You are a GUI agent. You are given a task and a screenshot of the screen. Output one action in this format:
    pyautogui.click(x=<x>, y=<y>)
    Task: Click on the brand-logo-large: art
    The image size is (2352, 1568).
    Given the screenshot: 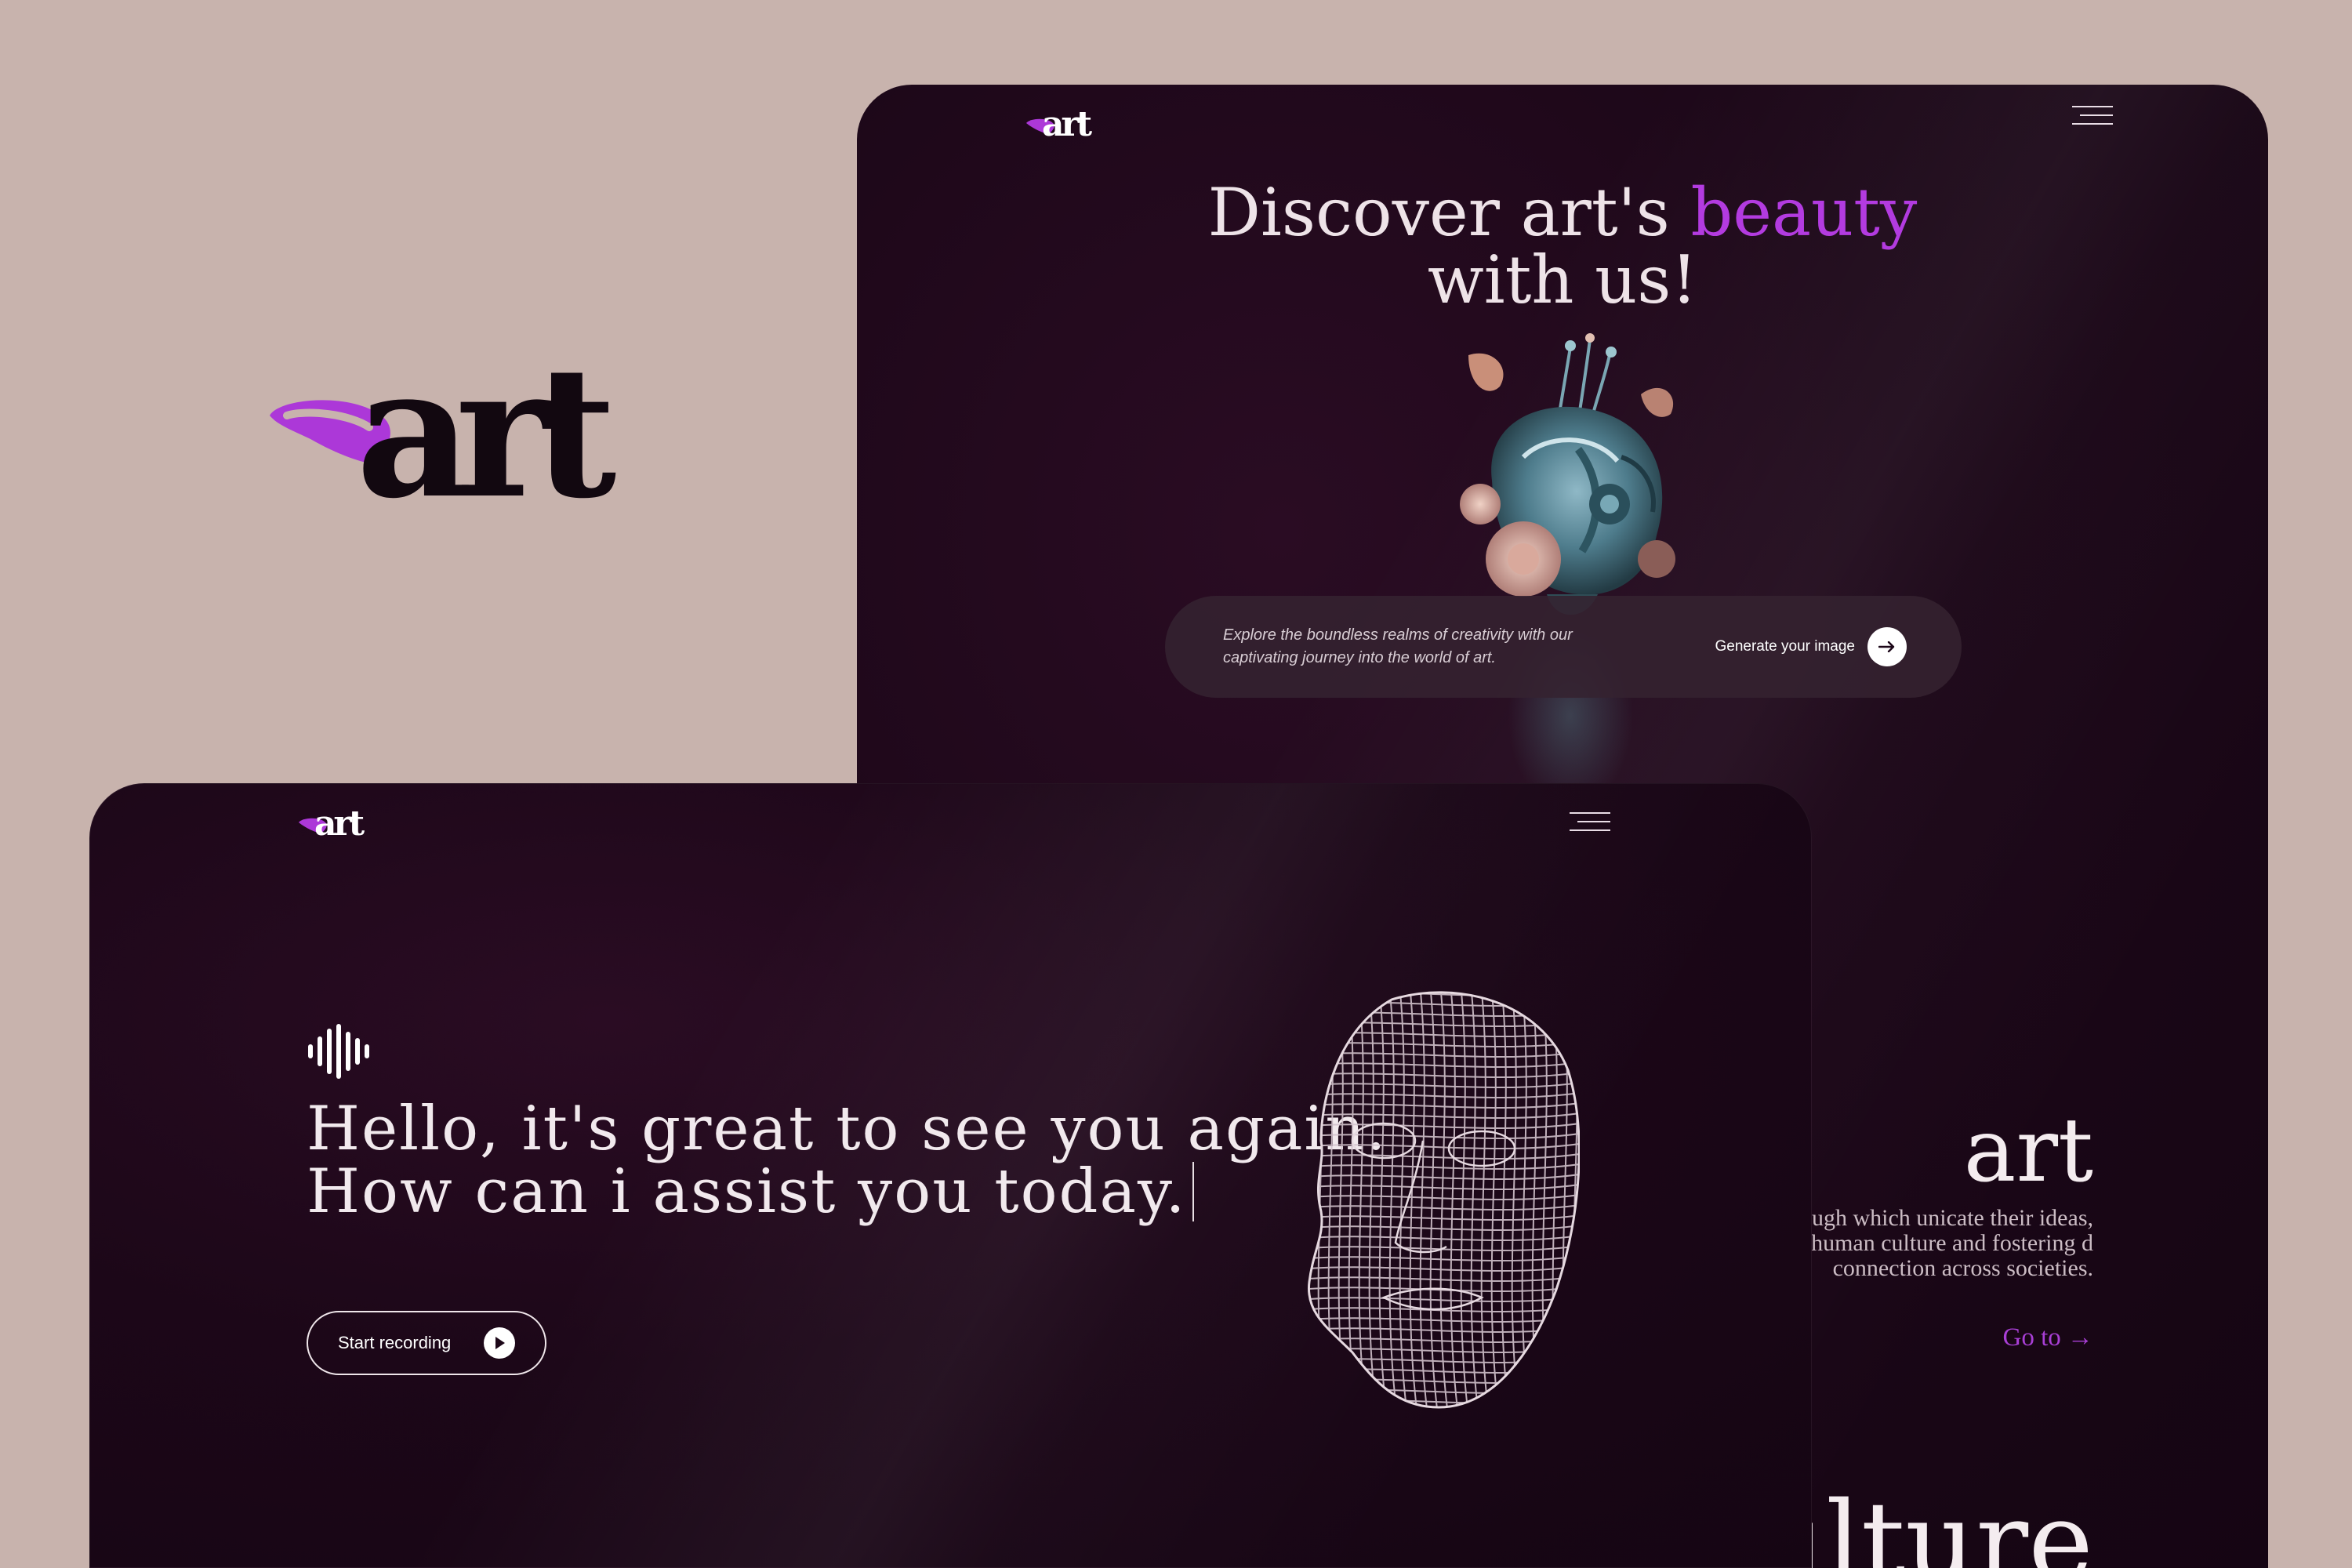 What is the action you would take?
    pyautogui.click(x=448, y=433)
    